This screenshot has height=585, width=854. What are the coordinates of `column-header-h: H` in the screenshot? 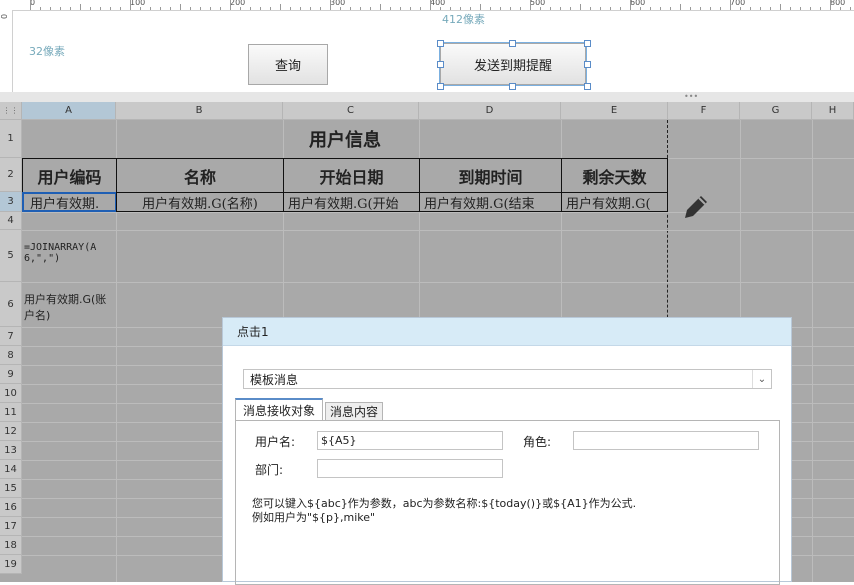 It's located at (833, 111).